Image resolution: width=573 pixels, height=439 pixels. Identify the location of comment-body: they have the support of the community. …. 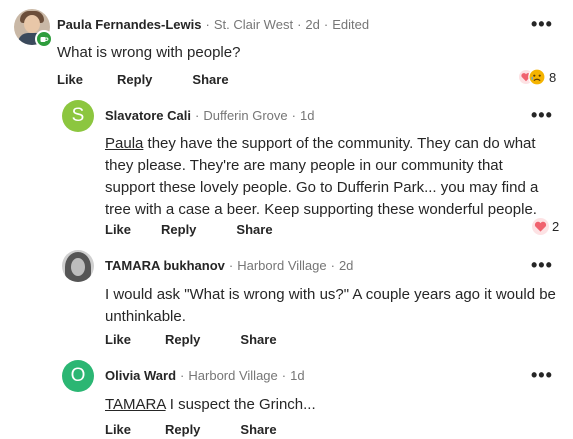
(322, 176).